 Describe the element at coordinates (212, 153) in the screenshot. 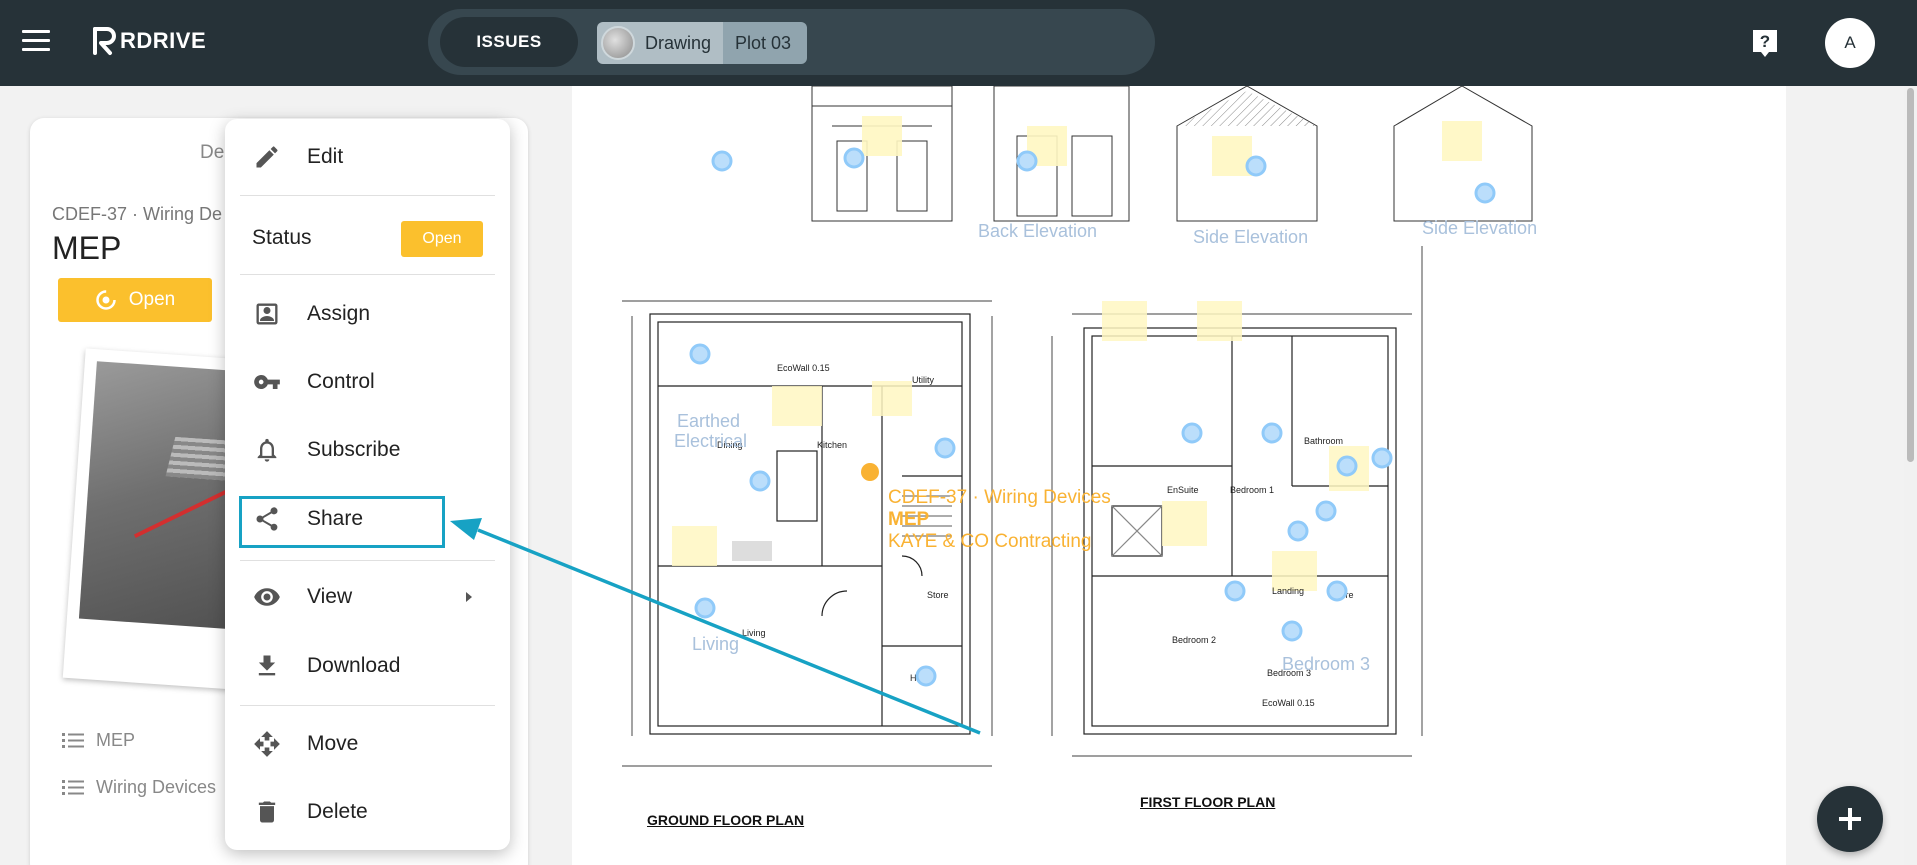

I see `panel-tab-details: De` at that location.